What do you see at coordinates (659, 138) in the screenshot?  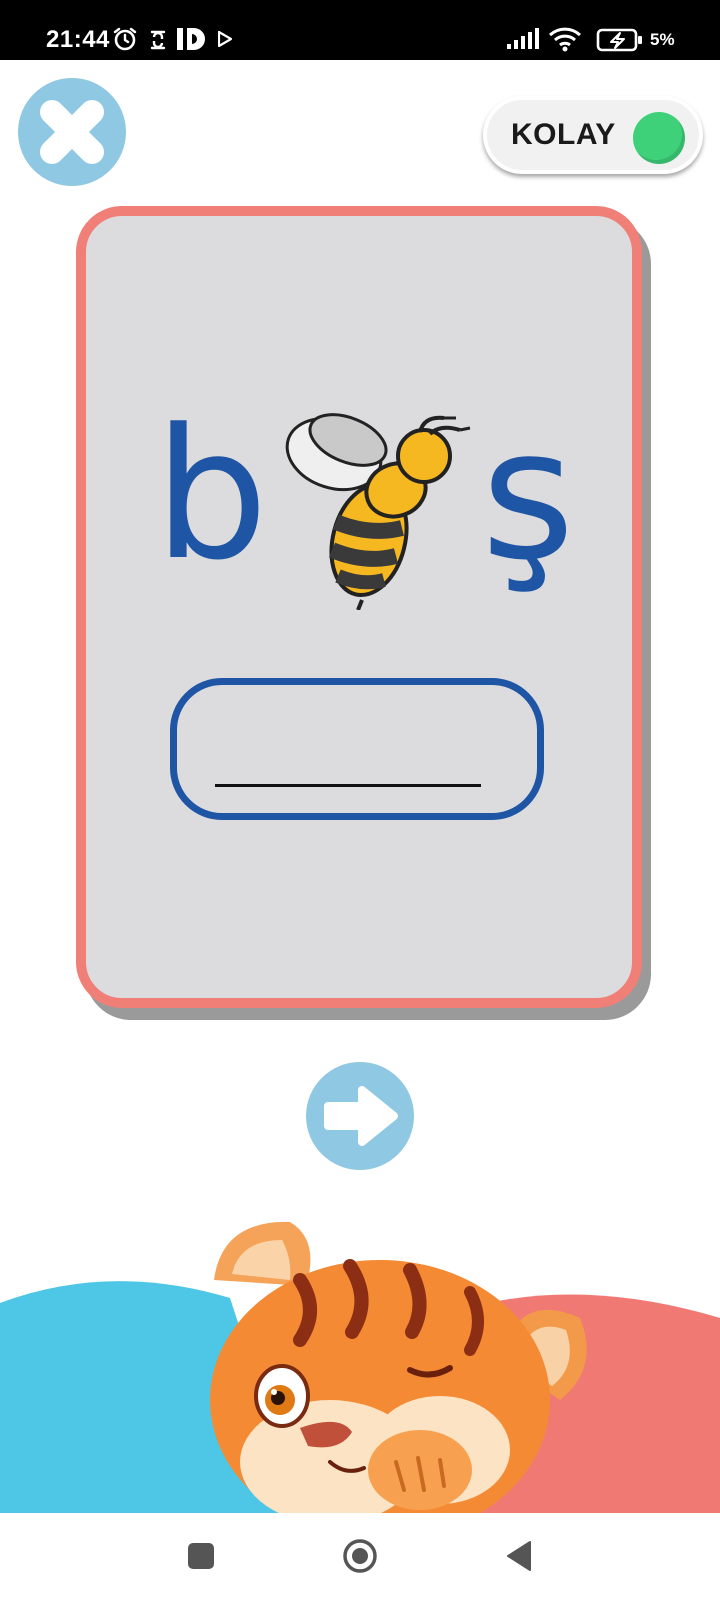 I see `difficulty-indicator` at bounding box center [659, 138].